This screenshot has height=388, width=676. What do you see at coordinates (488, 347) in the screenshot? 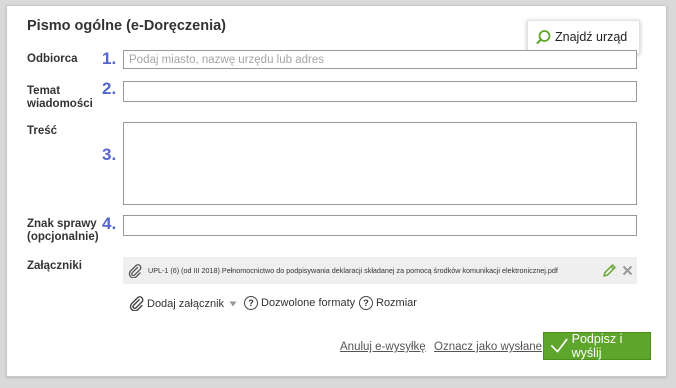
I see `mark-as-sent-link: Oznacz jako wysłane` at bounding box center [488, 347].